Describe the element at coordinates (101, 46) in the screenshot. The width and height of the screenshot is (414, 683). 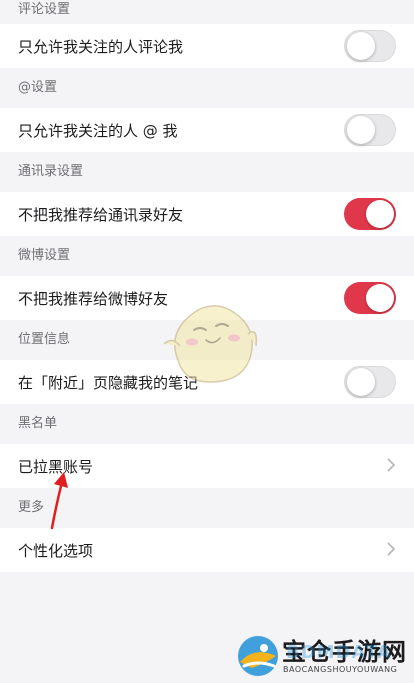
I see `row-label: 只允许我关注的人评论我` at that location.